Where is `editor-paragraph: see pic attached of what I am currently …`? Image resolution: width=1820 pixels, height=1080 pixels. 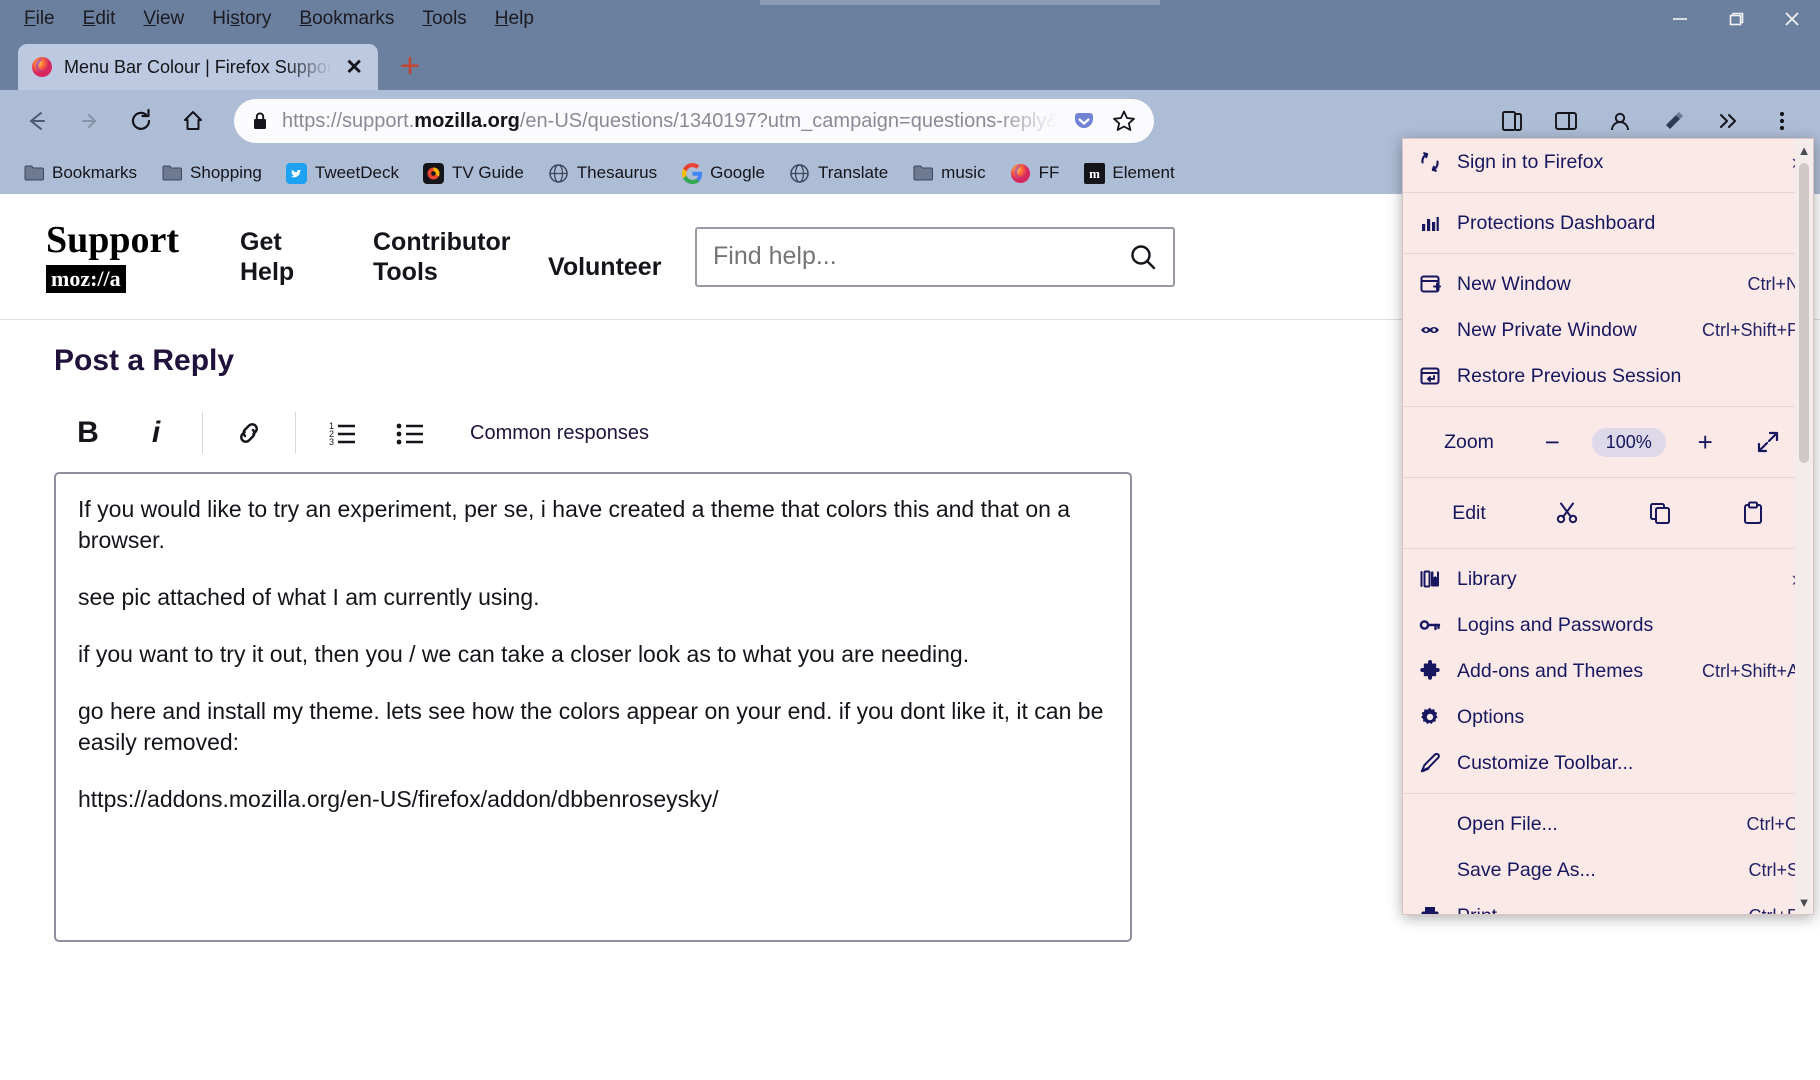 editor-paragraph: see pic attached of what I am currently … is located at coordinates (309, 597).